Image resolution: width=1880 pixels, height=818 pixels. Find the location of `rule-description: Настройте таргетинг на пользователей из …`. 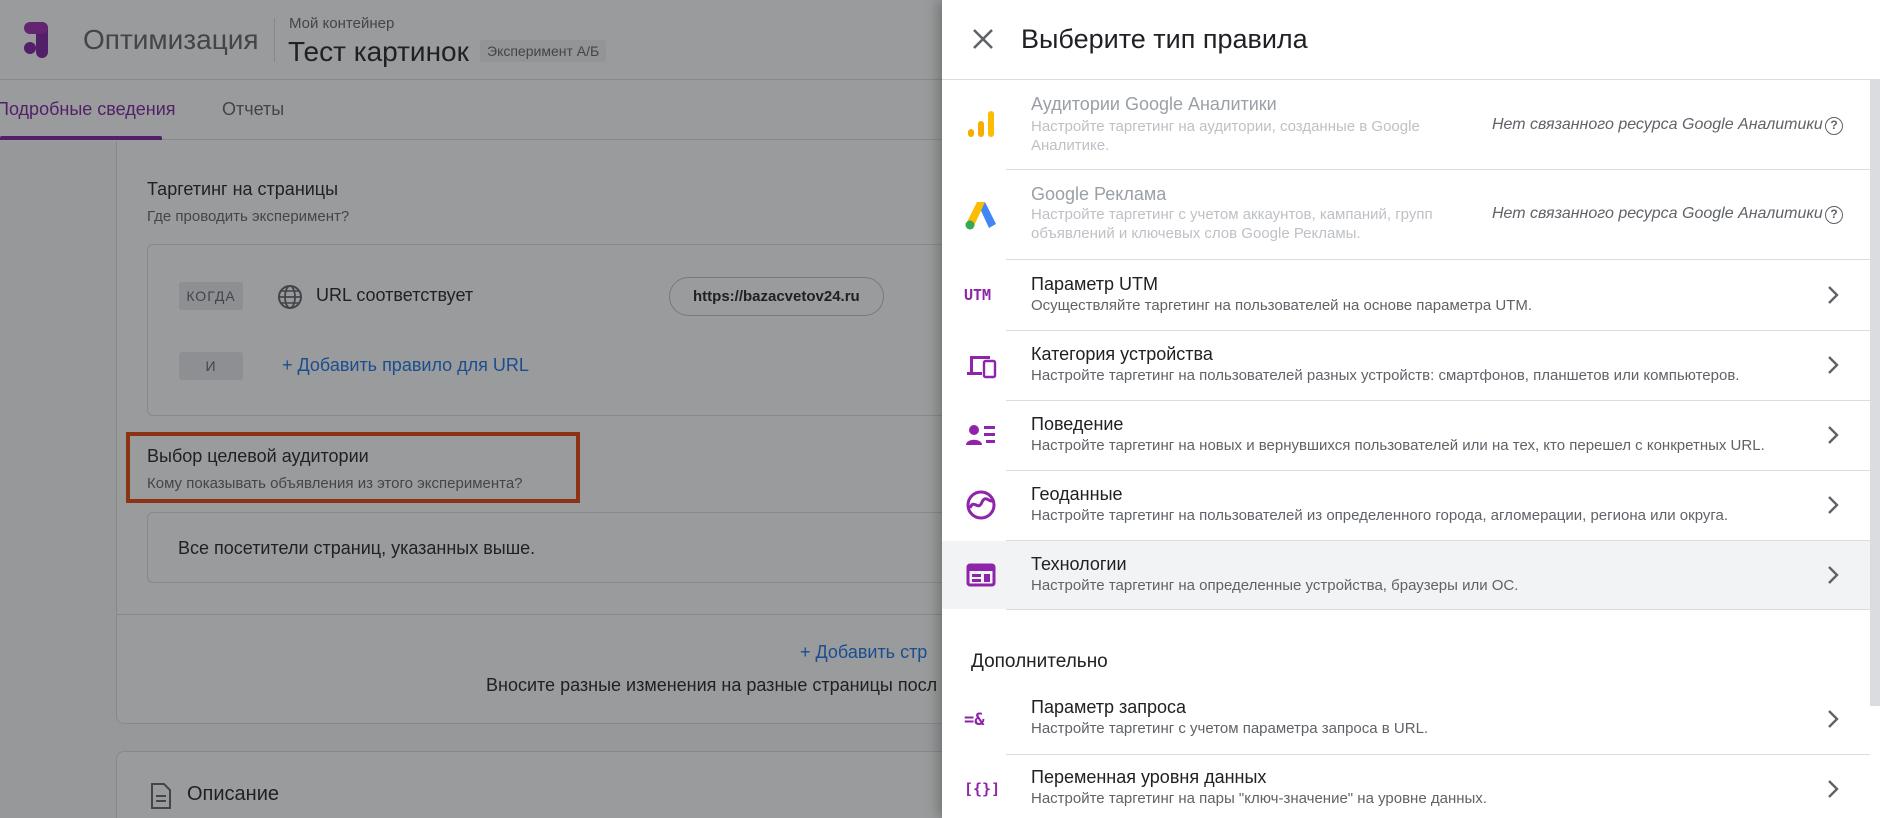

rule-description: Настройте таргетинг на пользователей из … is located at coordinates (1380, 515).